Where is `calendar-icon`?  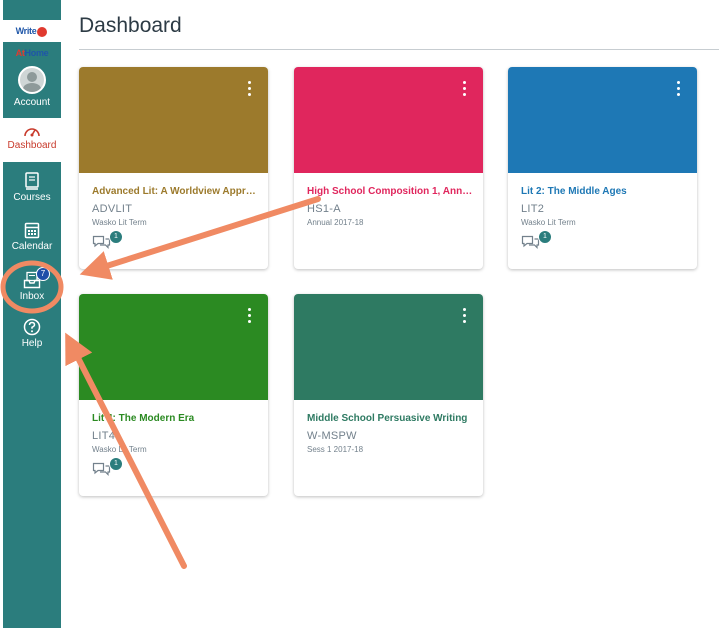 calendar-icon is located at coordinates (32, 230).